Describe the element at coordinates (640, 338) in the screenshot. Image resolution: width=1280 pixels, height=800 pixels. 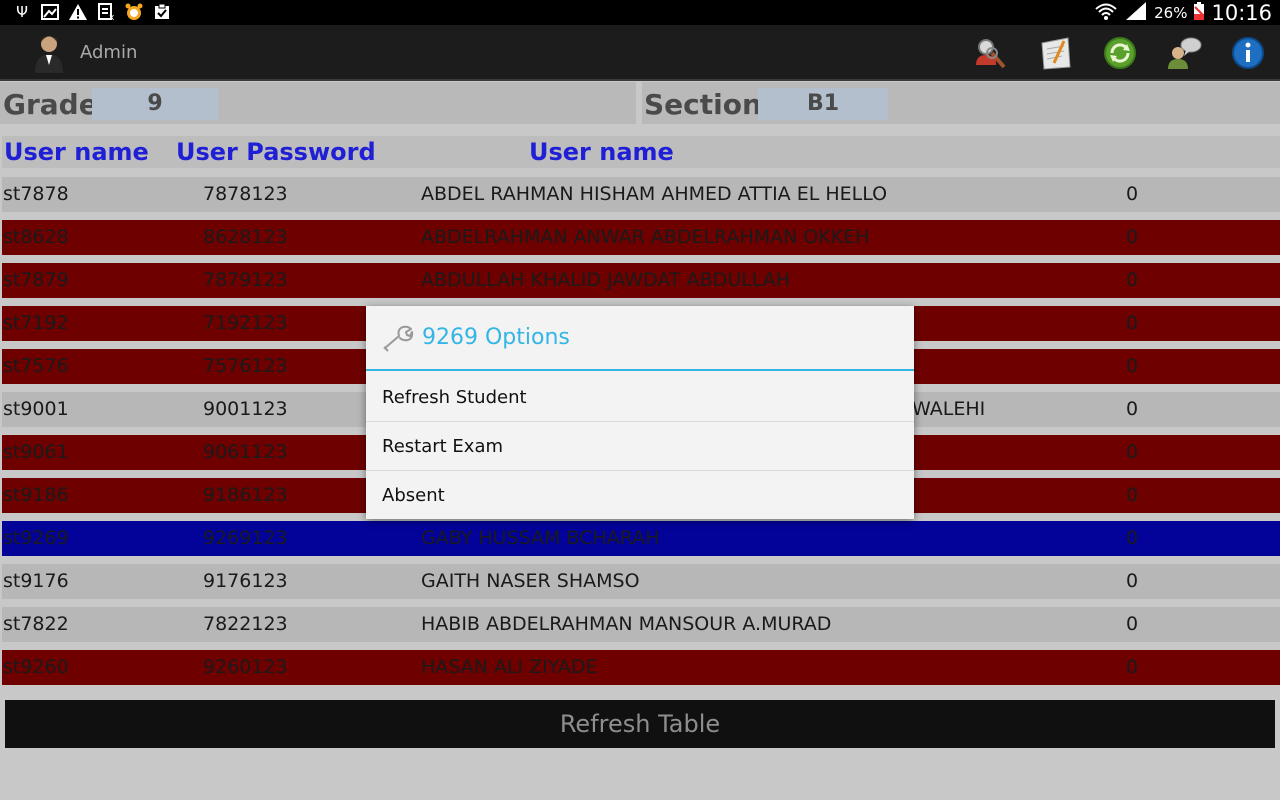
I see `dialog-header: 9269 Options` at that location.